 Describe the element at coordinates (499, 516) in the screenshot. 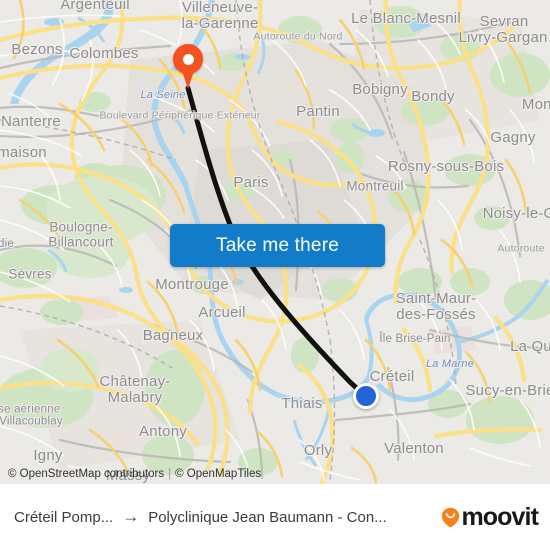

I see `moovit-wordmark: moovit` at that location.